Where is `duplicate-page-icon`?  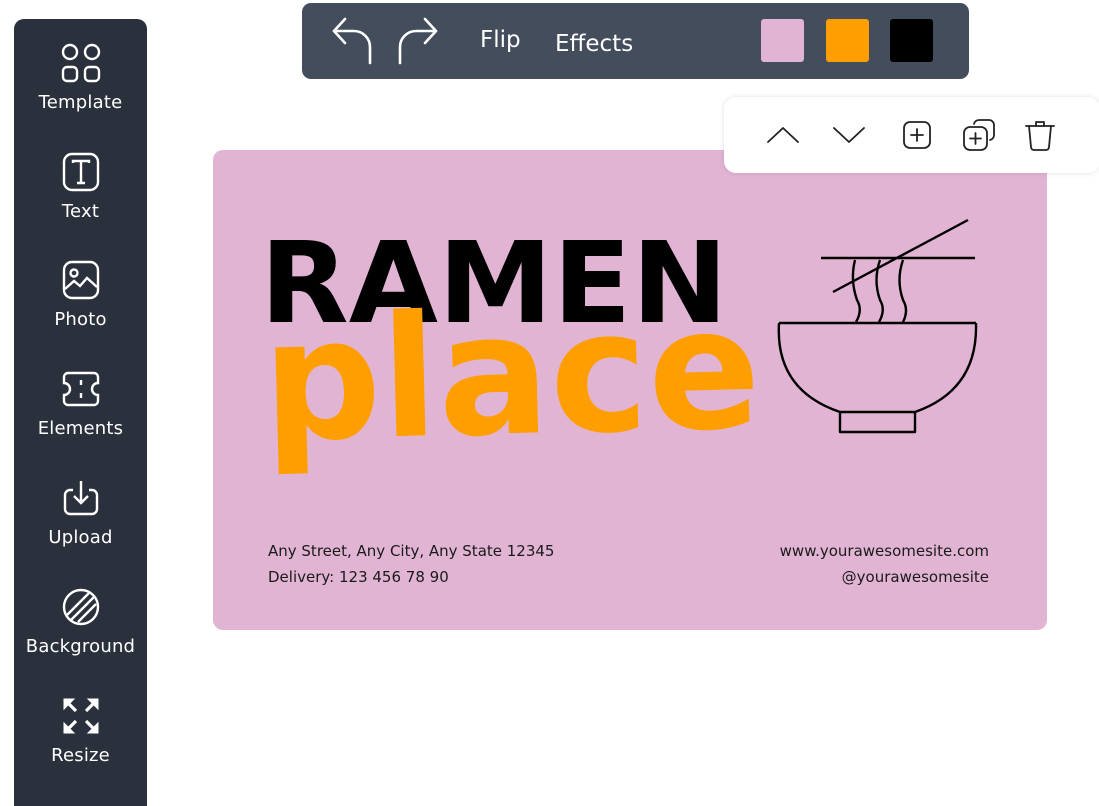
duplicate-page-icon is located at coordinates (979, 135).